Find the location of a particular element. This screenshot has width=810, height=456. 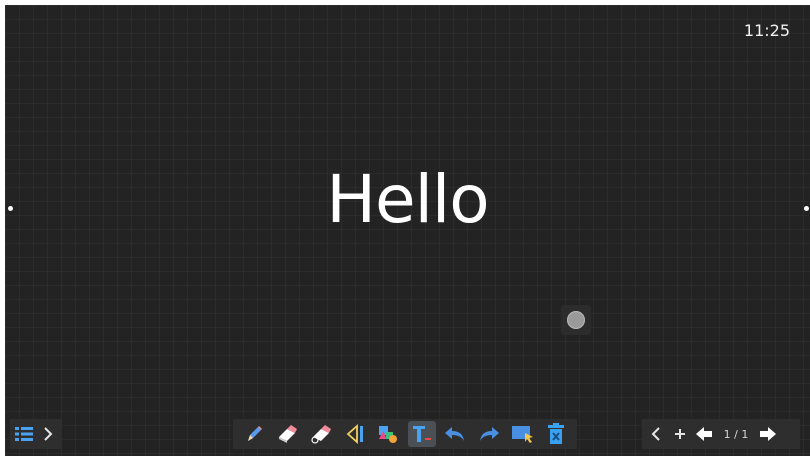

redo-button is located at coordinates (489, 434).